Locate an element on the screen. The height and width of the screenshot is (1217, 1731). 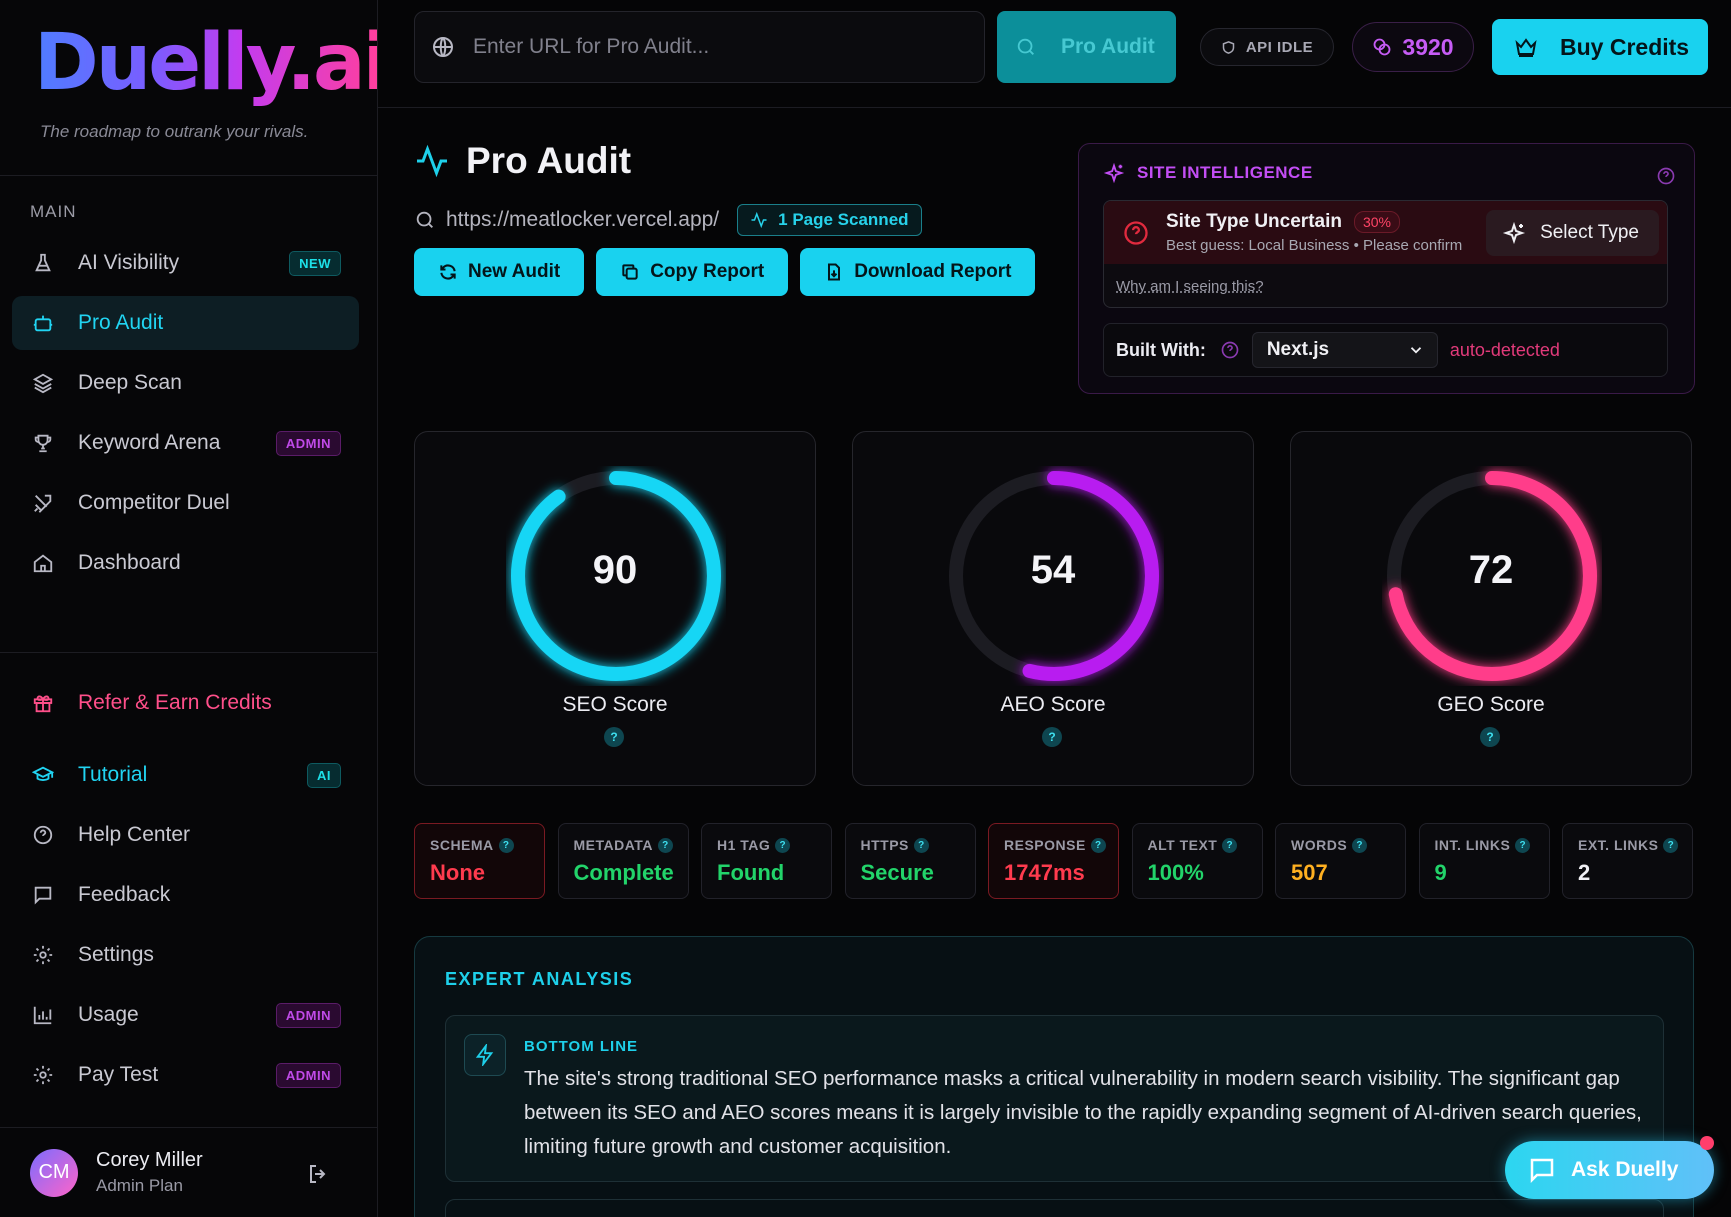
metric-https: HTTPS? Secure is located at coordinates (910, 861).